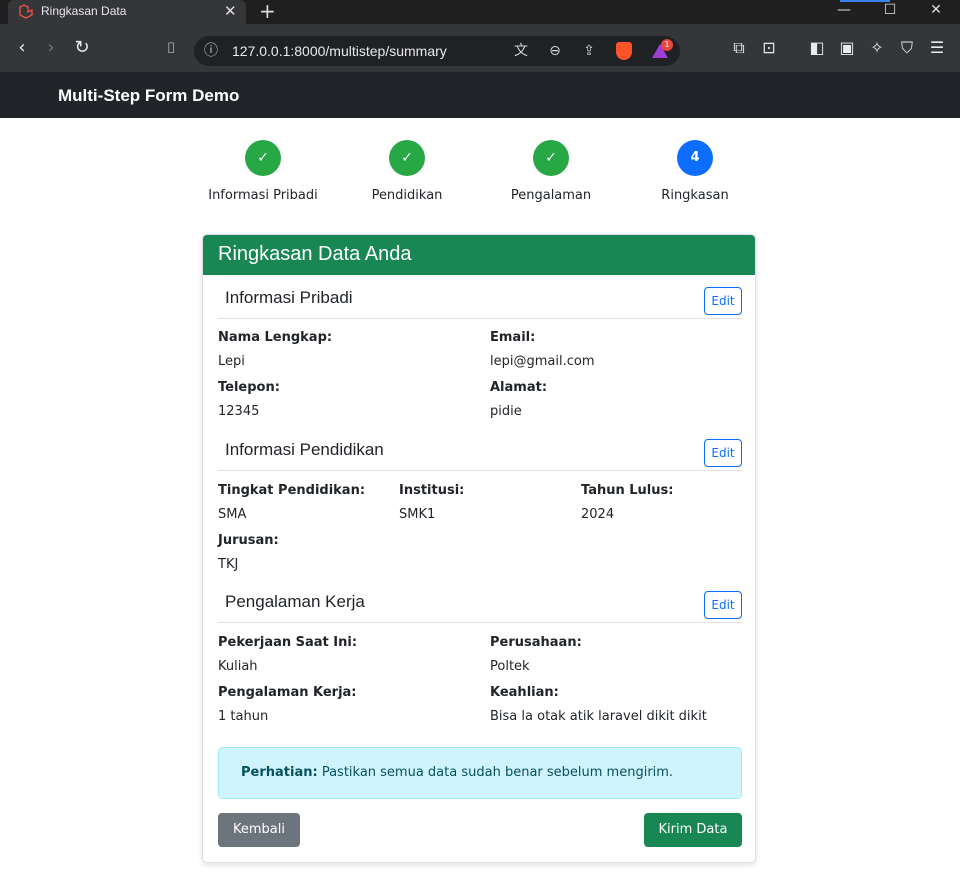 This screenshot has width=960, height=885. I want to click on field-current-job: Pekerjaan Saat Ini: Kuliah, so click(287, 654).